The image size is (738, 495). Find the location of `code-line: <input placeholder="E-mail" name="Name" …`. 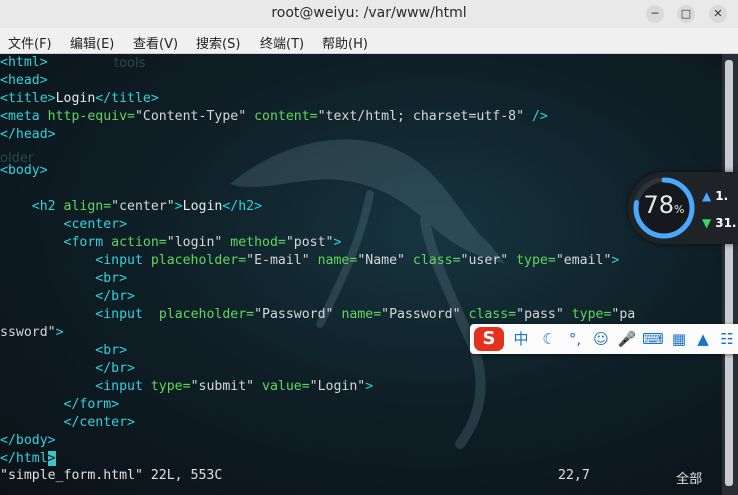

code-line: <input placeholder="E-mail" name="Name" … is located at coordinates (317, 261).